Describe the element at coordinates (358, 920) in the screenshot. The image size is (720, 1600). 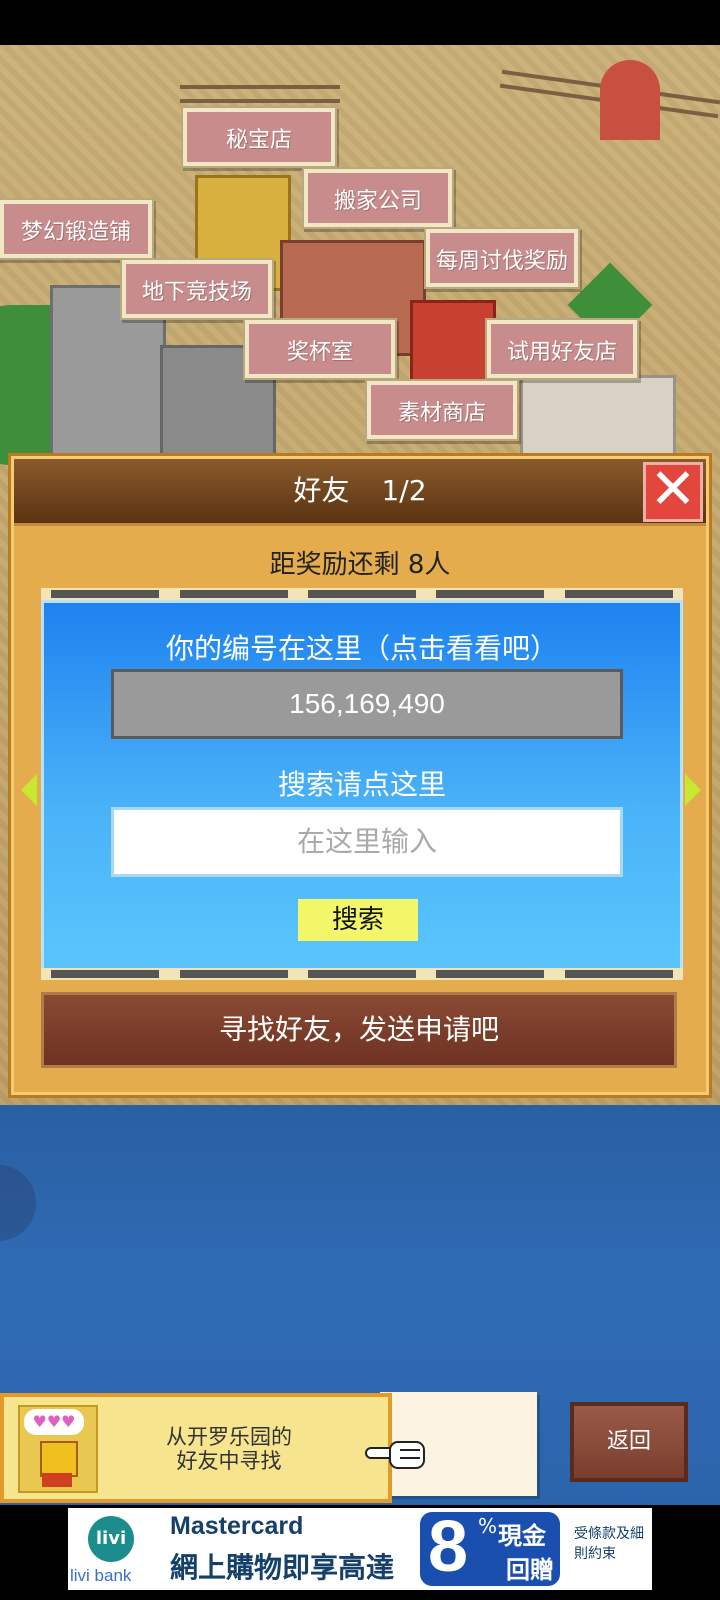
I see `search-button: 搜索` at that location.